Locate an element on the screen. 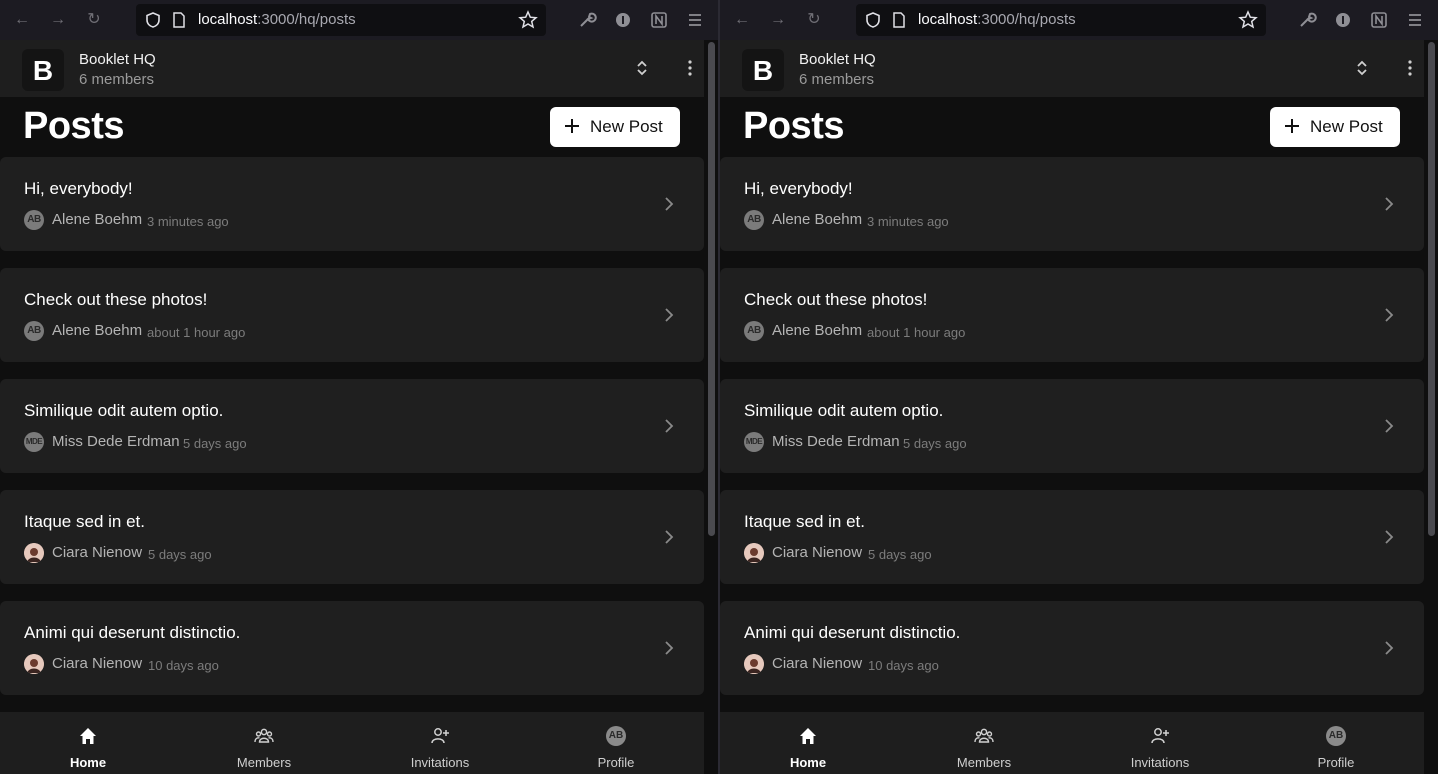  post-title: Similique odit autem optio. is located at coordinates (844, 410).